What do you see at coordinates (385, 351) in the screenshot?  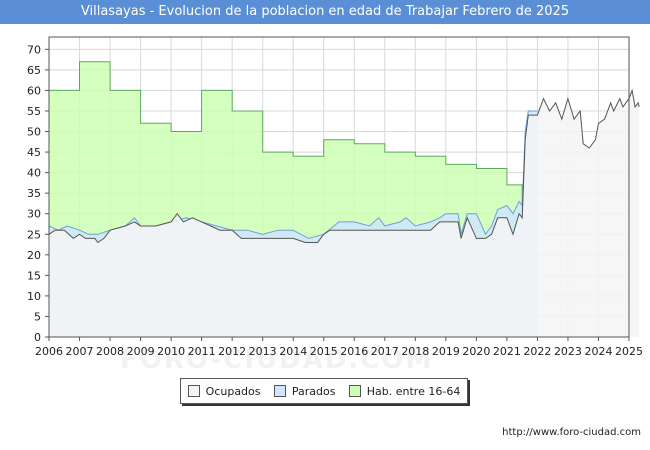 I see `x-tick-label: 2017` at bounding box center [385, 351].